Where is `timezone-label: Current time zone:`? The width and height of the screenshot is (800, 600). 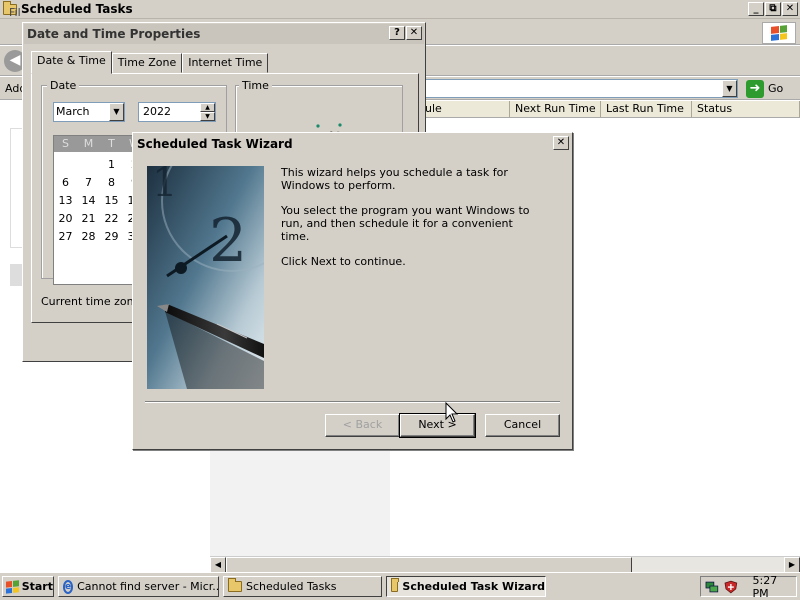
timezone-label: Current time zone: is located at coordinates (93, 301).